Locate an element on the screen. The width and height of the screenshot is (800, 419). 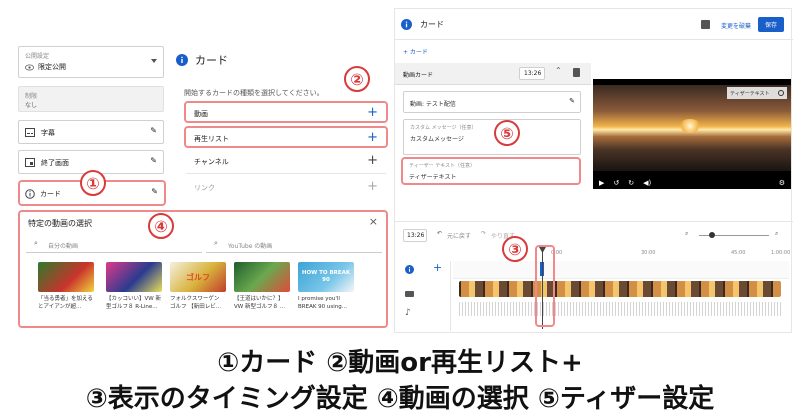
delete-icon is located at coordinates (576, 72).